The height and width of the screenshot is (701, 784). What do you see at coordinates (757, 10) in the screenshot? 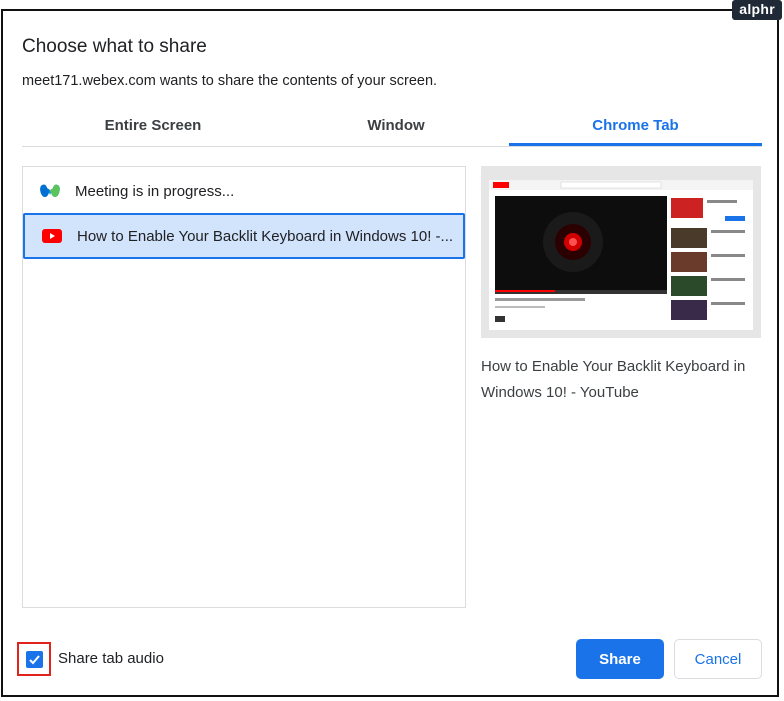
I see `alphr-watermark-logo: alphr` at bounding box center [757, 10].